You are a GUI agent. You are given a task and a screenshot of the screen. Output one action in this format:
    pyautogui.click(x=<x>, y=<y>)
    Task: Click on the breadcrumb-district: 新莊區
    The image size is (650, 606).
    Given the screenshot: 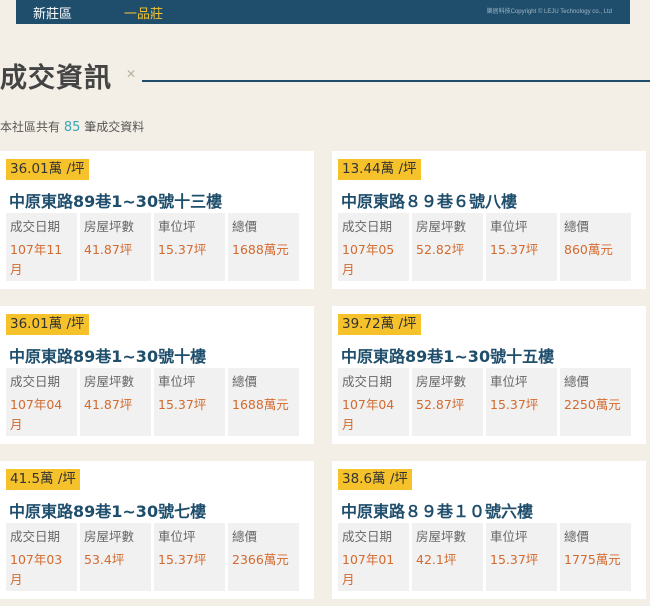 What is the action you would take?
    pyautogui.click(x=52, y=12)
    